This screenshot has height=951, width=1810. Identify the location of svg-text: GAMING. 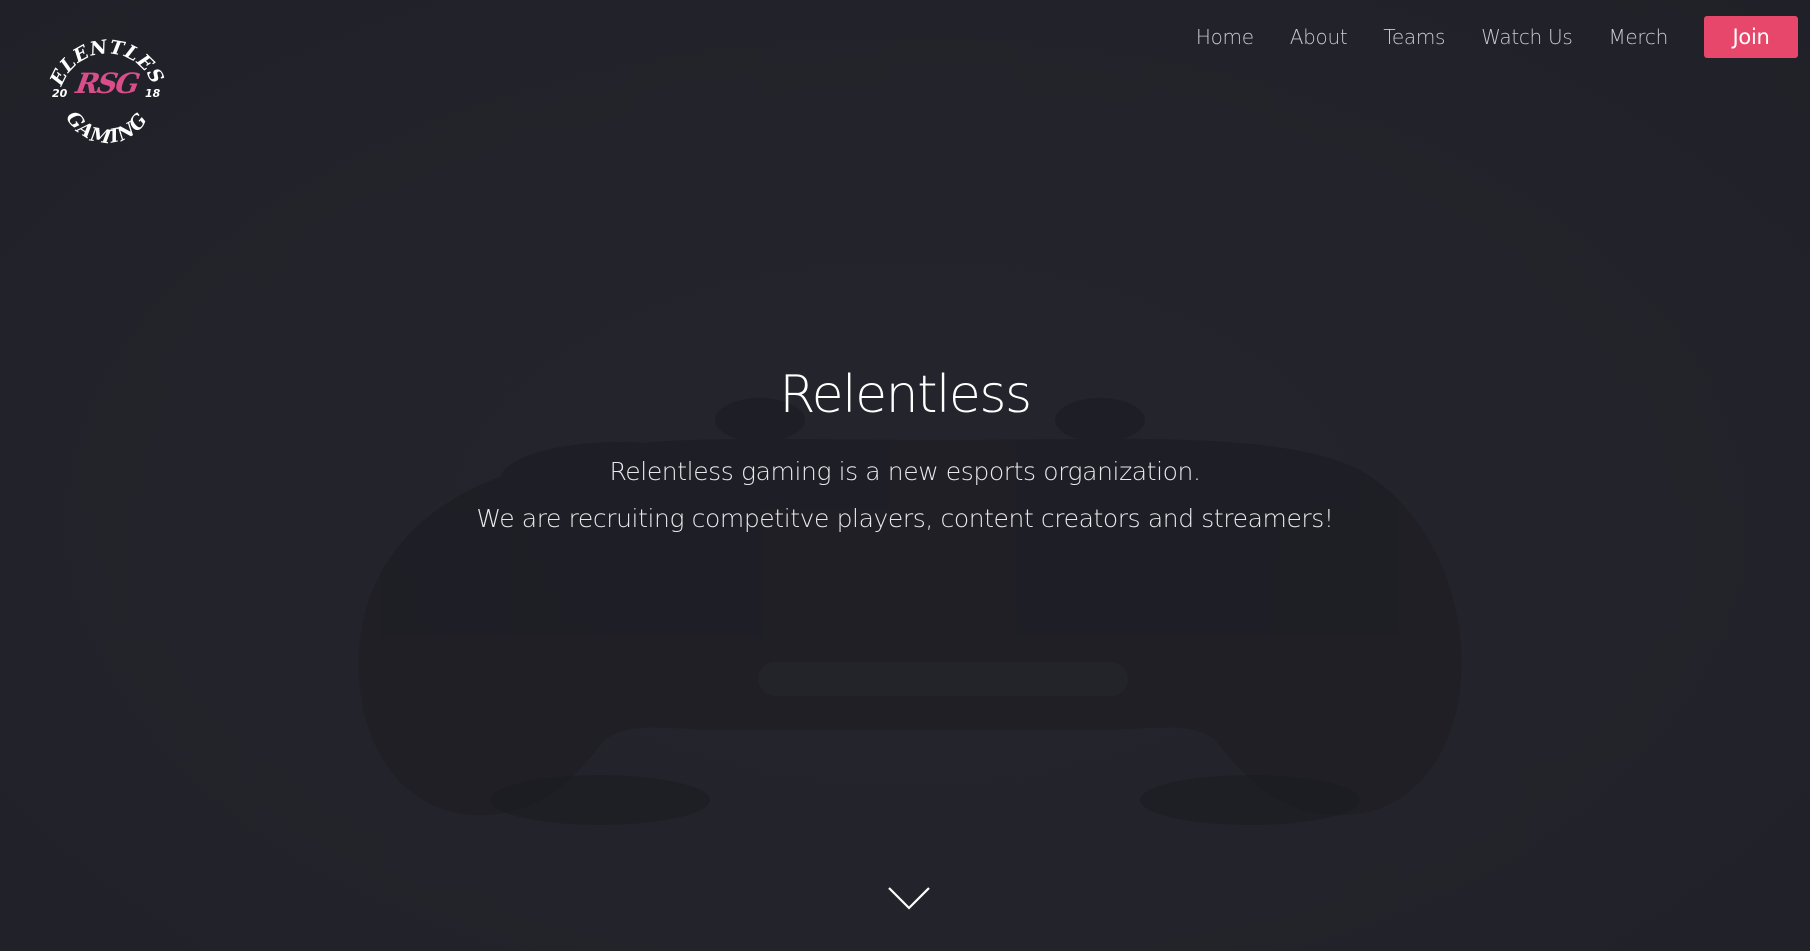
(106, 128).